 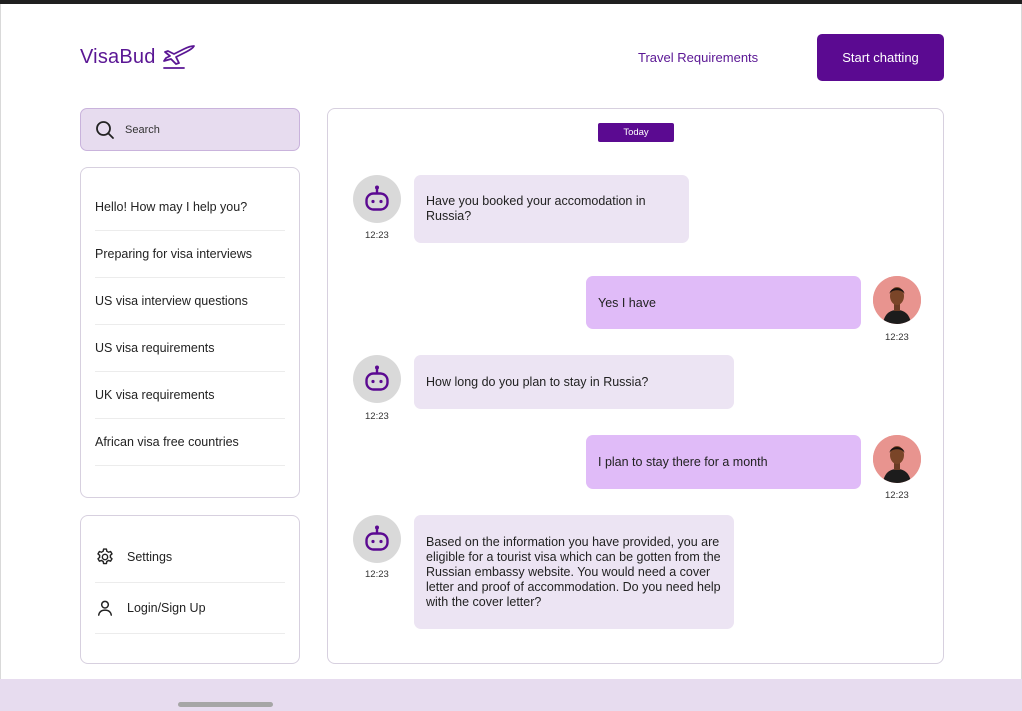 I want to click on account-panel: Settings Login/Sign Up, so click(x=190, y=589).